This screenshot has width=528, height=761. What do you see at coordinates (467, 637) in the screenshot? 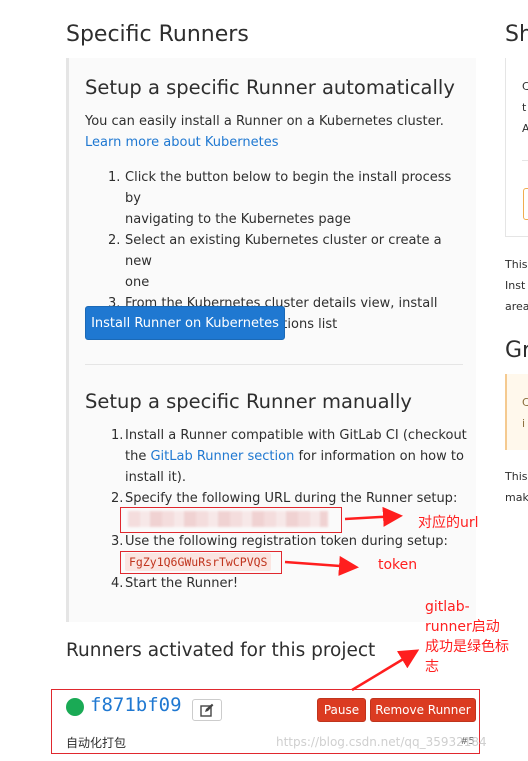
I see `runner-annotation: gitlab- runner启动 成功是绿色标 志` at bounding box center [467, 637].